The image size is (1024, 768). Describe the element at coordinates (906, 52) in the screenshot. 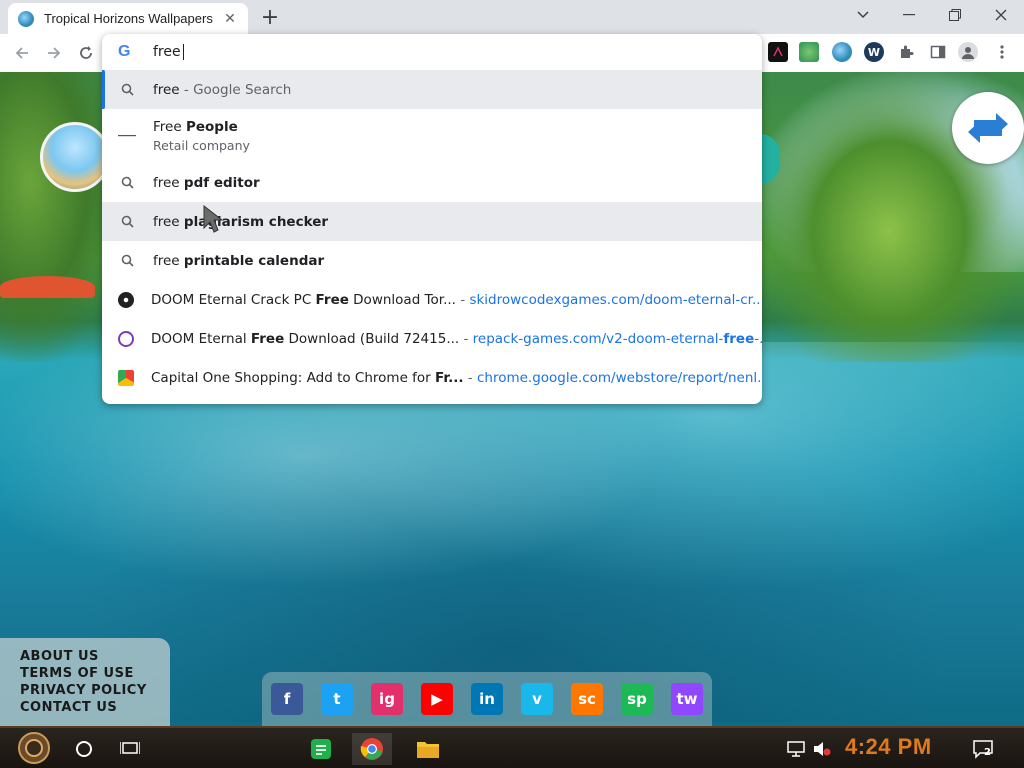

I see `extensions-puzzle-icon` at that location.